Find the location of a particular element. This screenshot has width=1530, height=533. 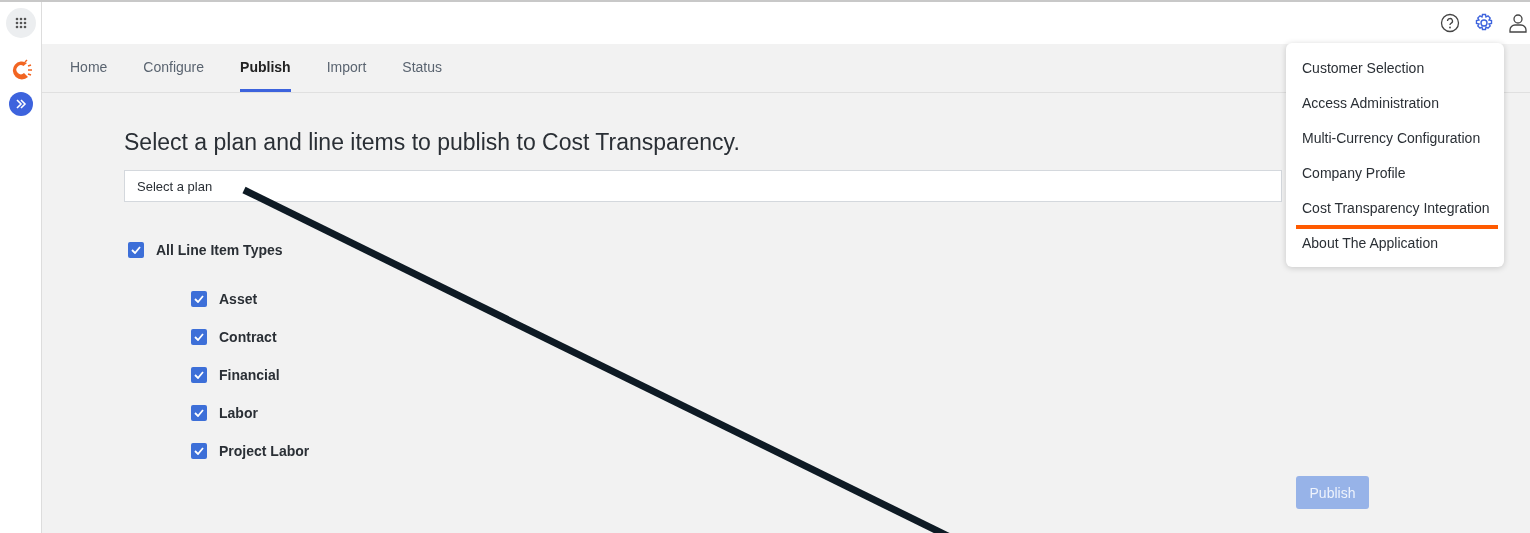

settings-icon is located at coordinates (1484, 23).